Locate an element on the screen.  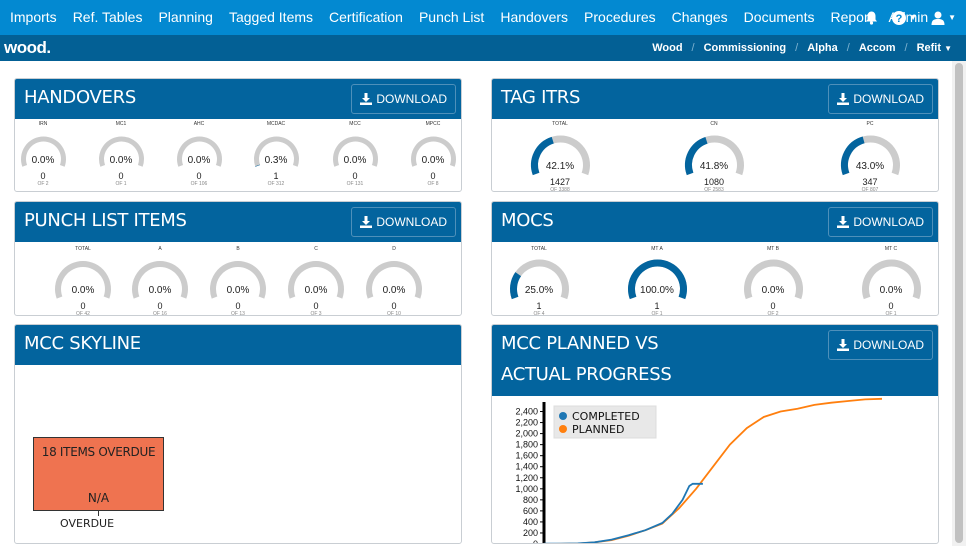
legend-label-completed: COMPLETED is located at coordinates (606, 416).